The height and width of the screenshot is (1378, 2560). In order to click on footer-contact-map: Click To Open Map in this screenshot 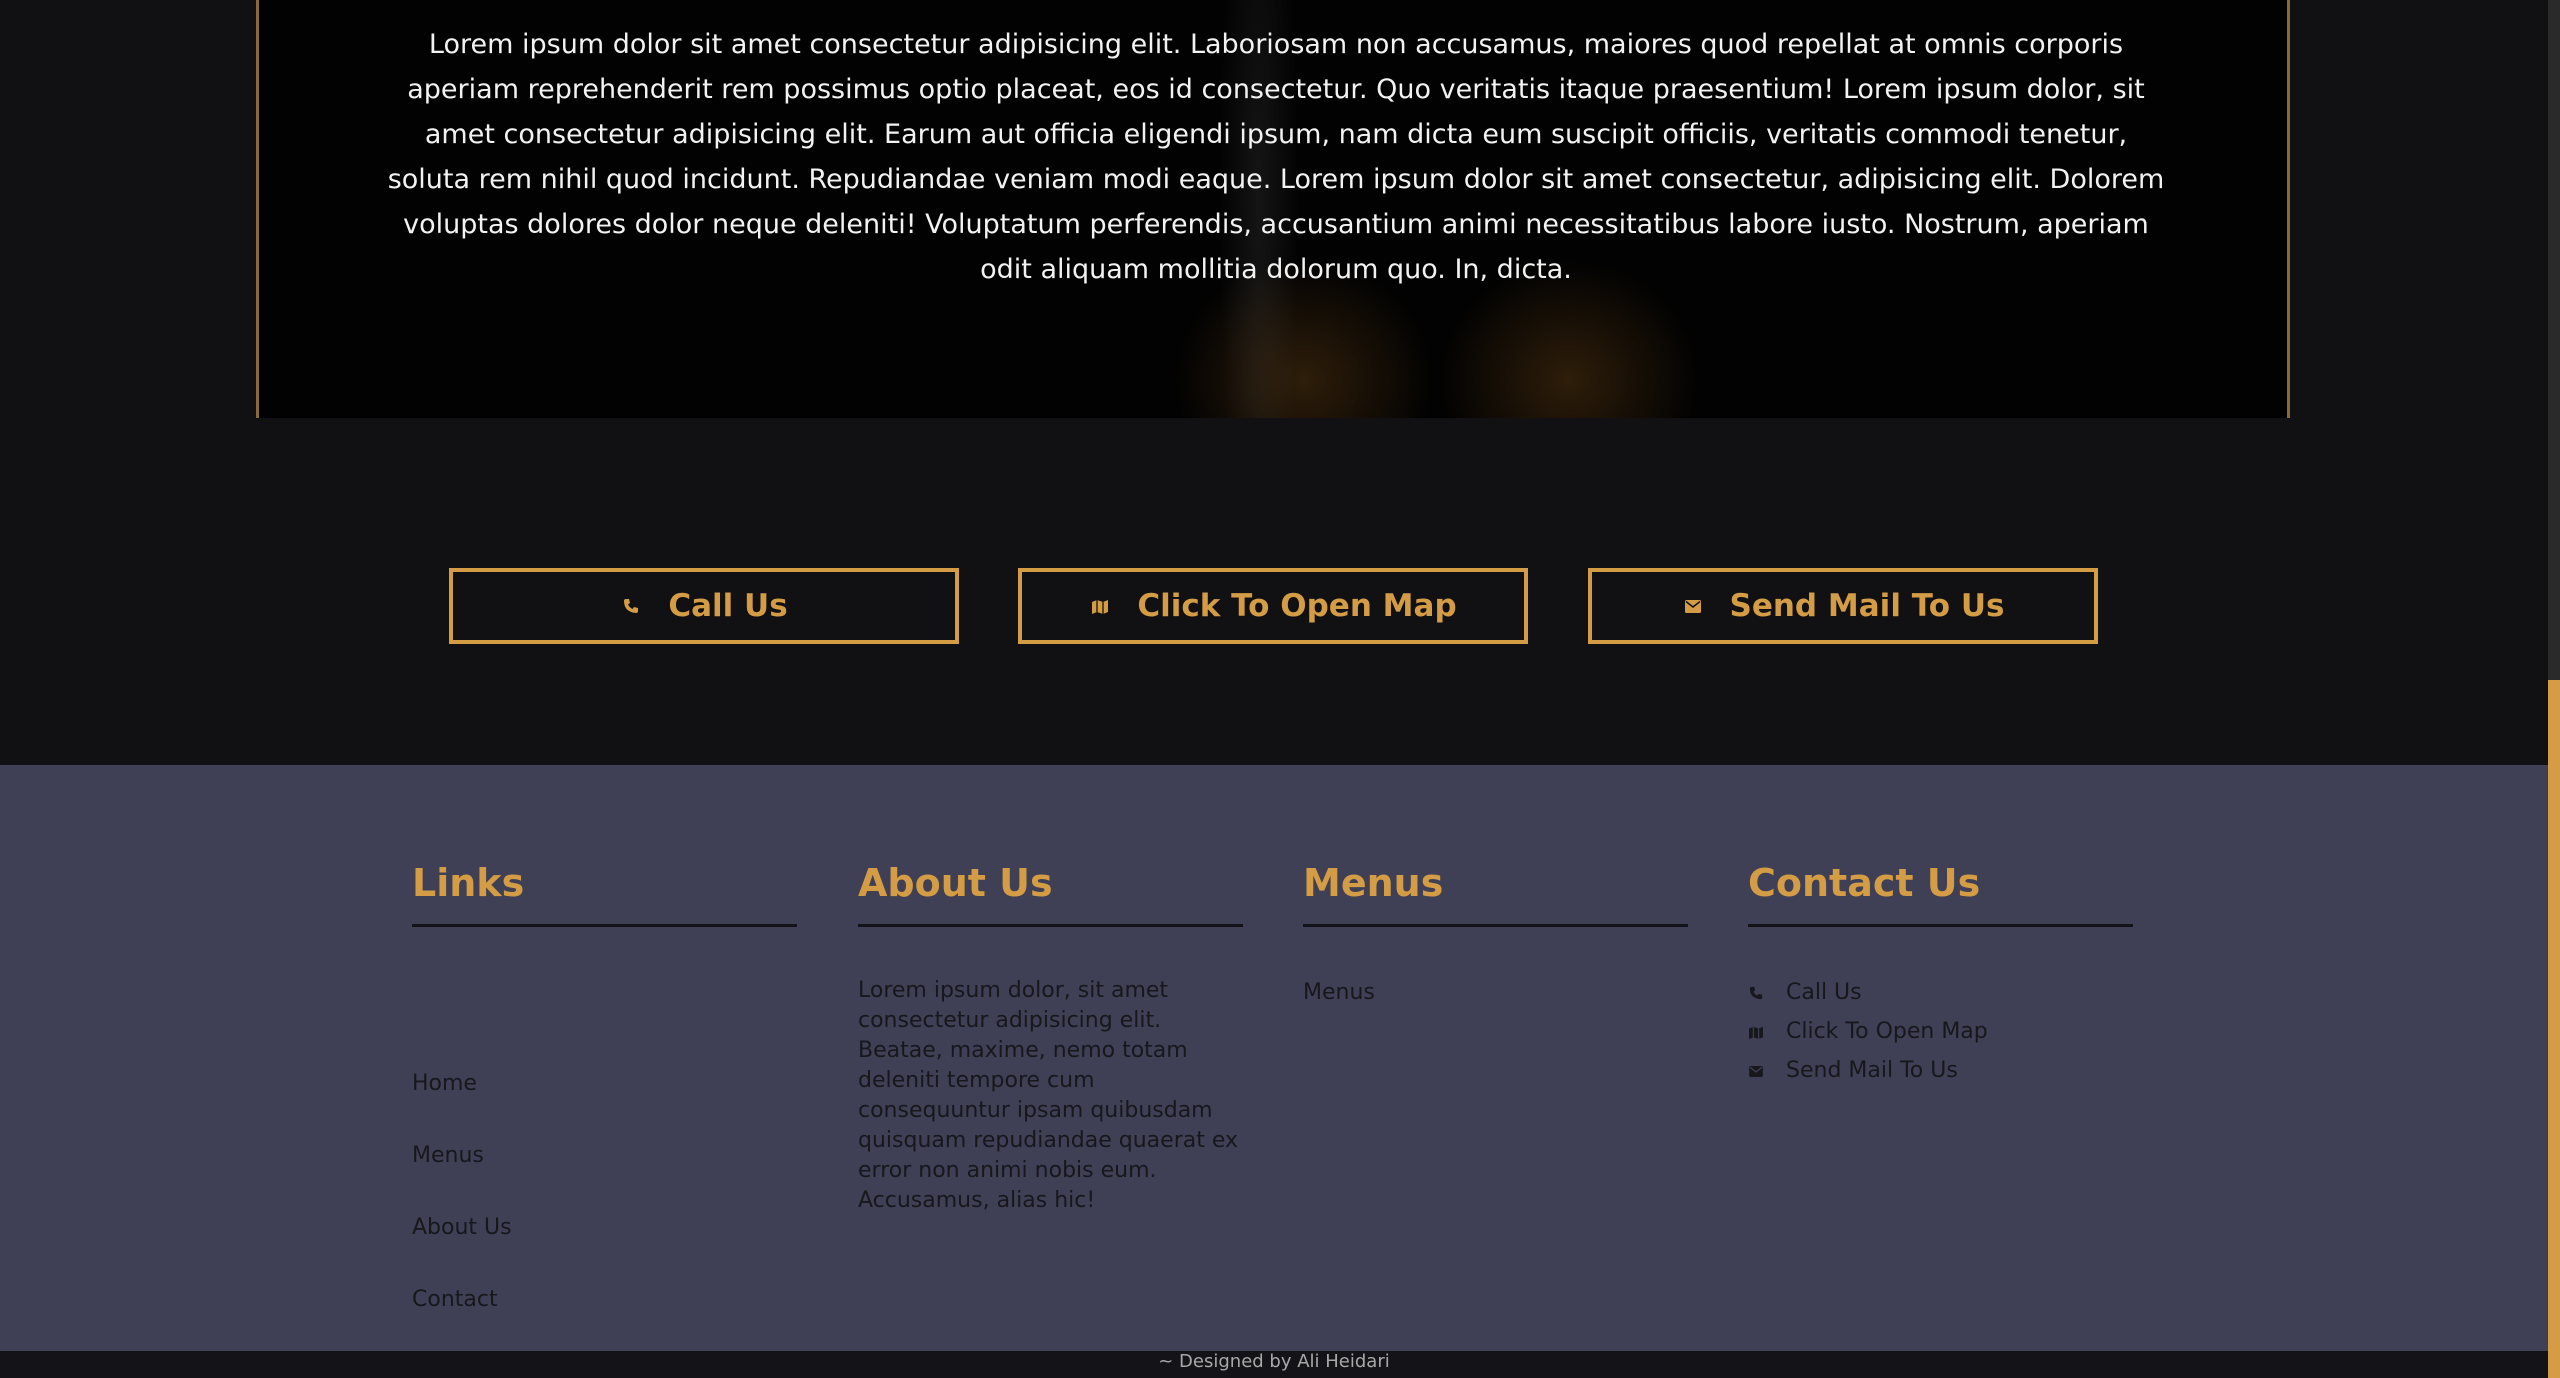, I will do `click(1868, 1032)`.